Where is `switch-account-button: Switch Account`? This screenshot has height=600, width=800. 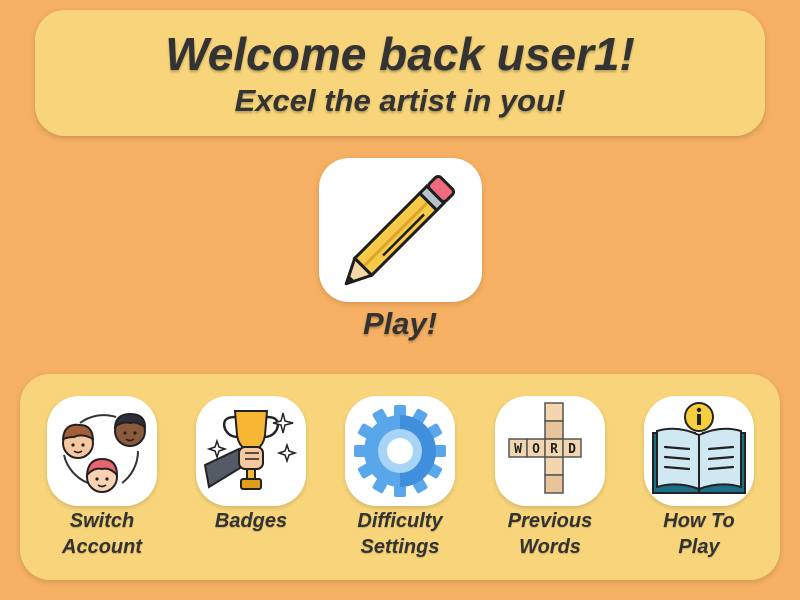
switch-account-button: Switch Account is located at coordinates (102, 478).